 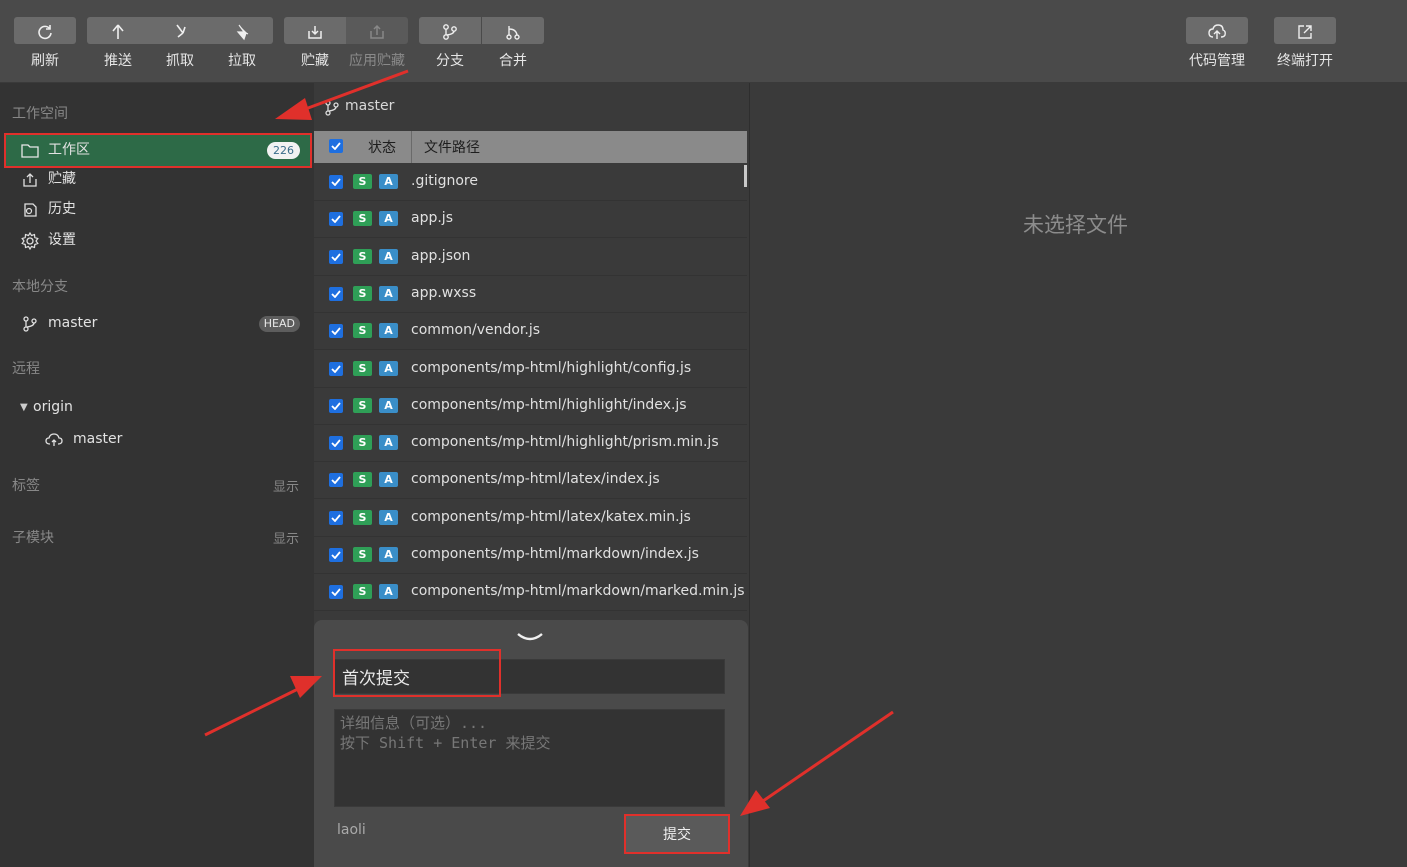 I want to click on fetch-icon, so click(x=180, y=30).